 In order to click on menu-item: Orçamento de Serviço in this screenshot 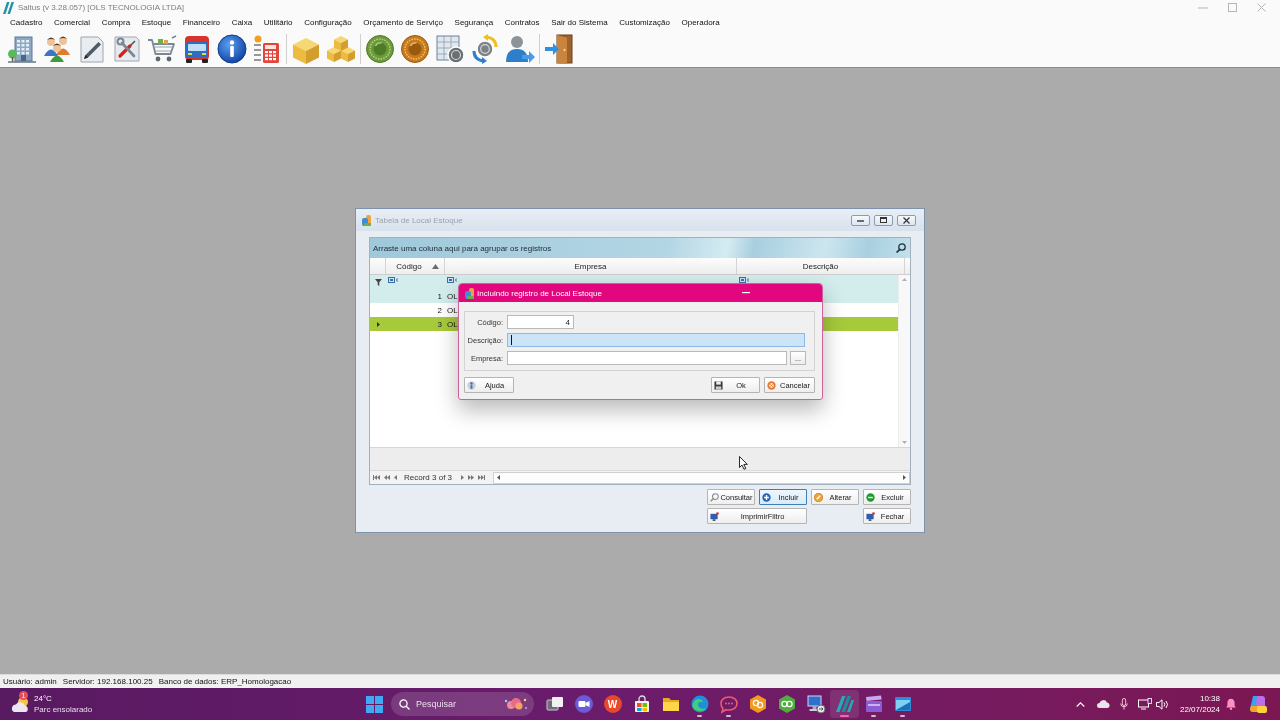, I will do `click(403, 22)`.